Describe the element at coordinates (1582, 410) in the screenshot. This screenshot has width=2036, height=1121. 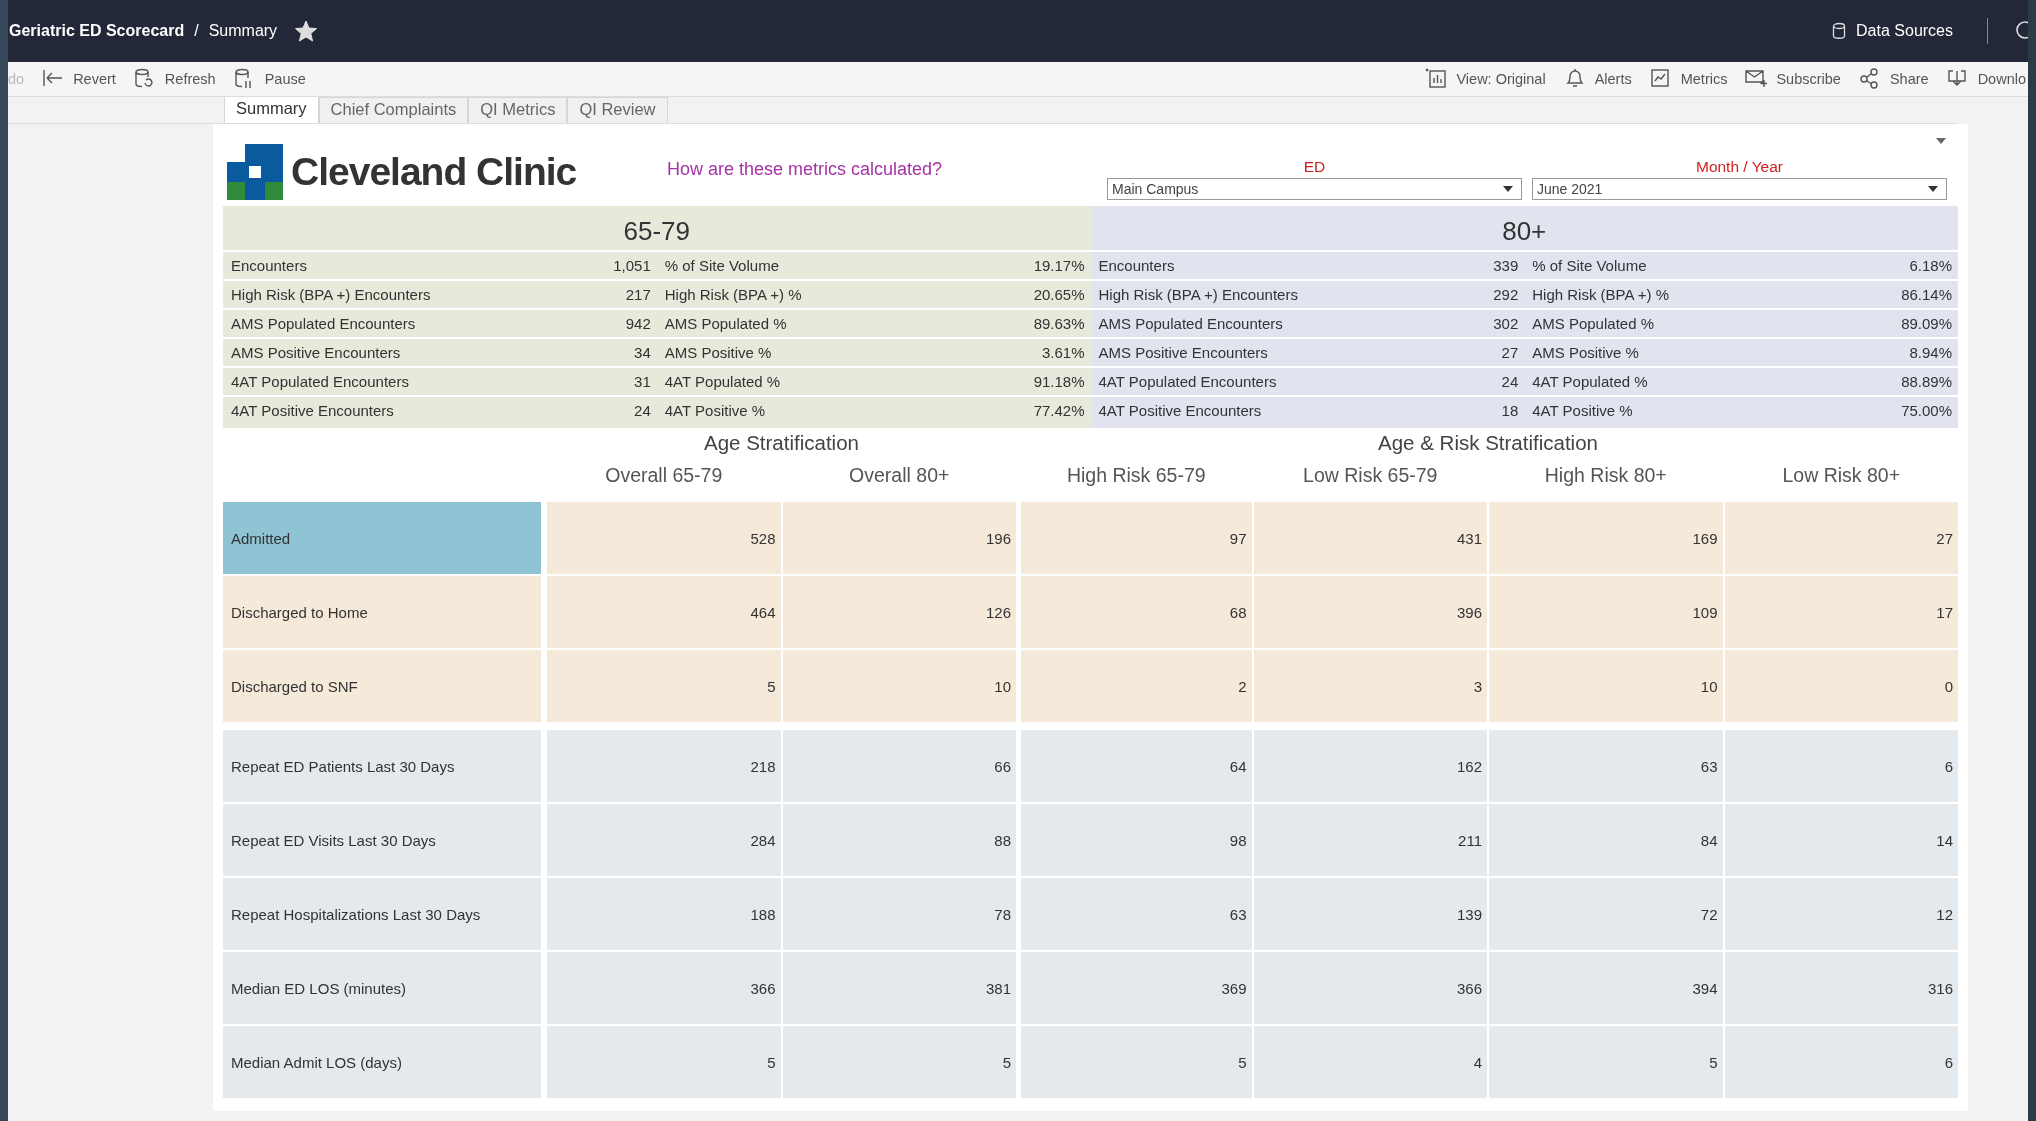
I see `metric-label: 4AT Positive %` at that location.